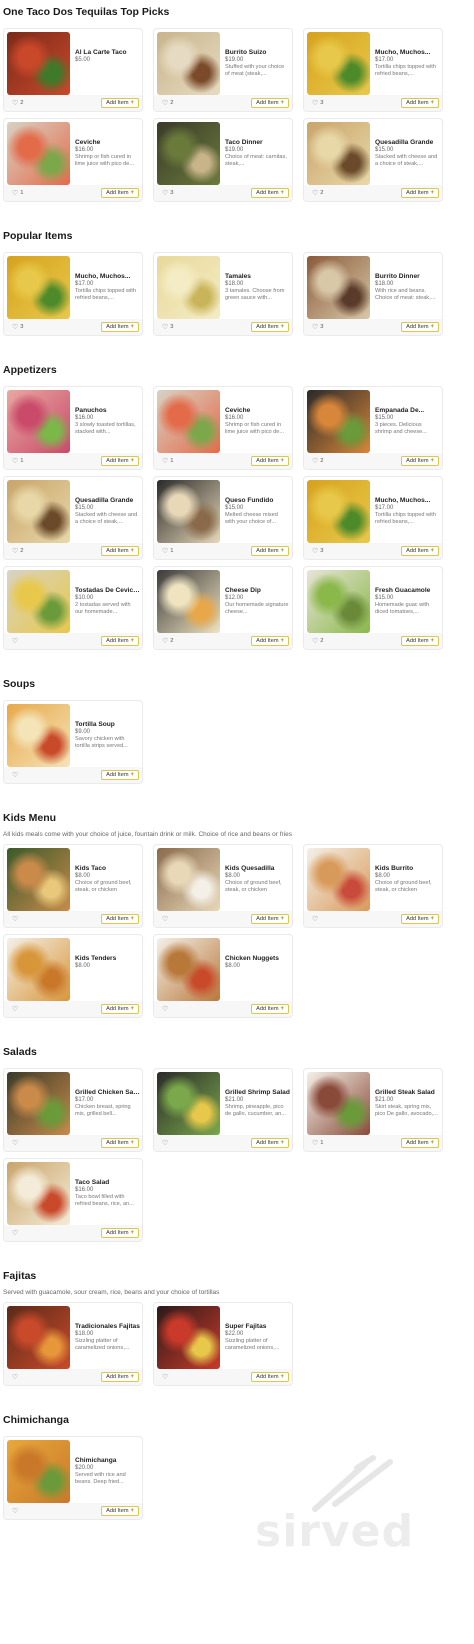 This screenshot has height=1644, width=474. What do you see at coordinates (223, 551) in the screenshot?
I see `card-footer: ♡ 1 Add Item +` at bounding box center [223, 551].